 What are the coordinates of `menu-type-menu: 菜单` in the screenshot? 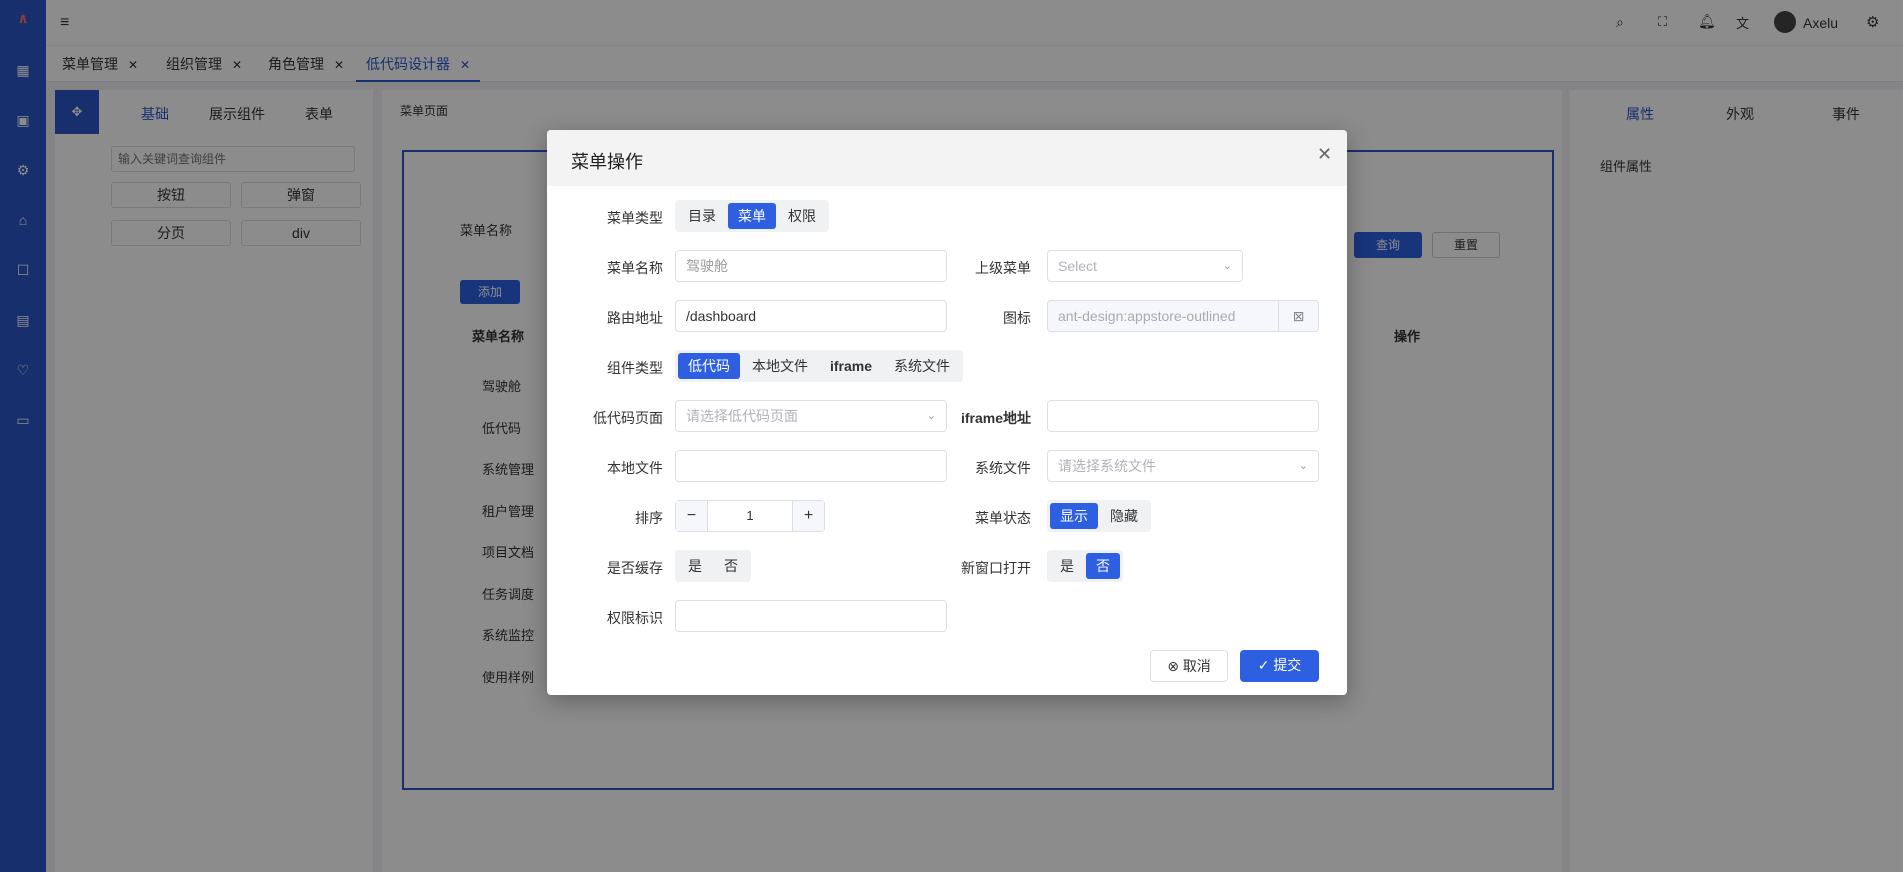 It's located at (752, 216).